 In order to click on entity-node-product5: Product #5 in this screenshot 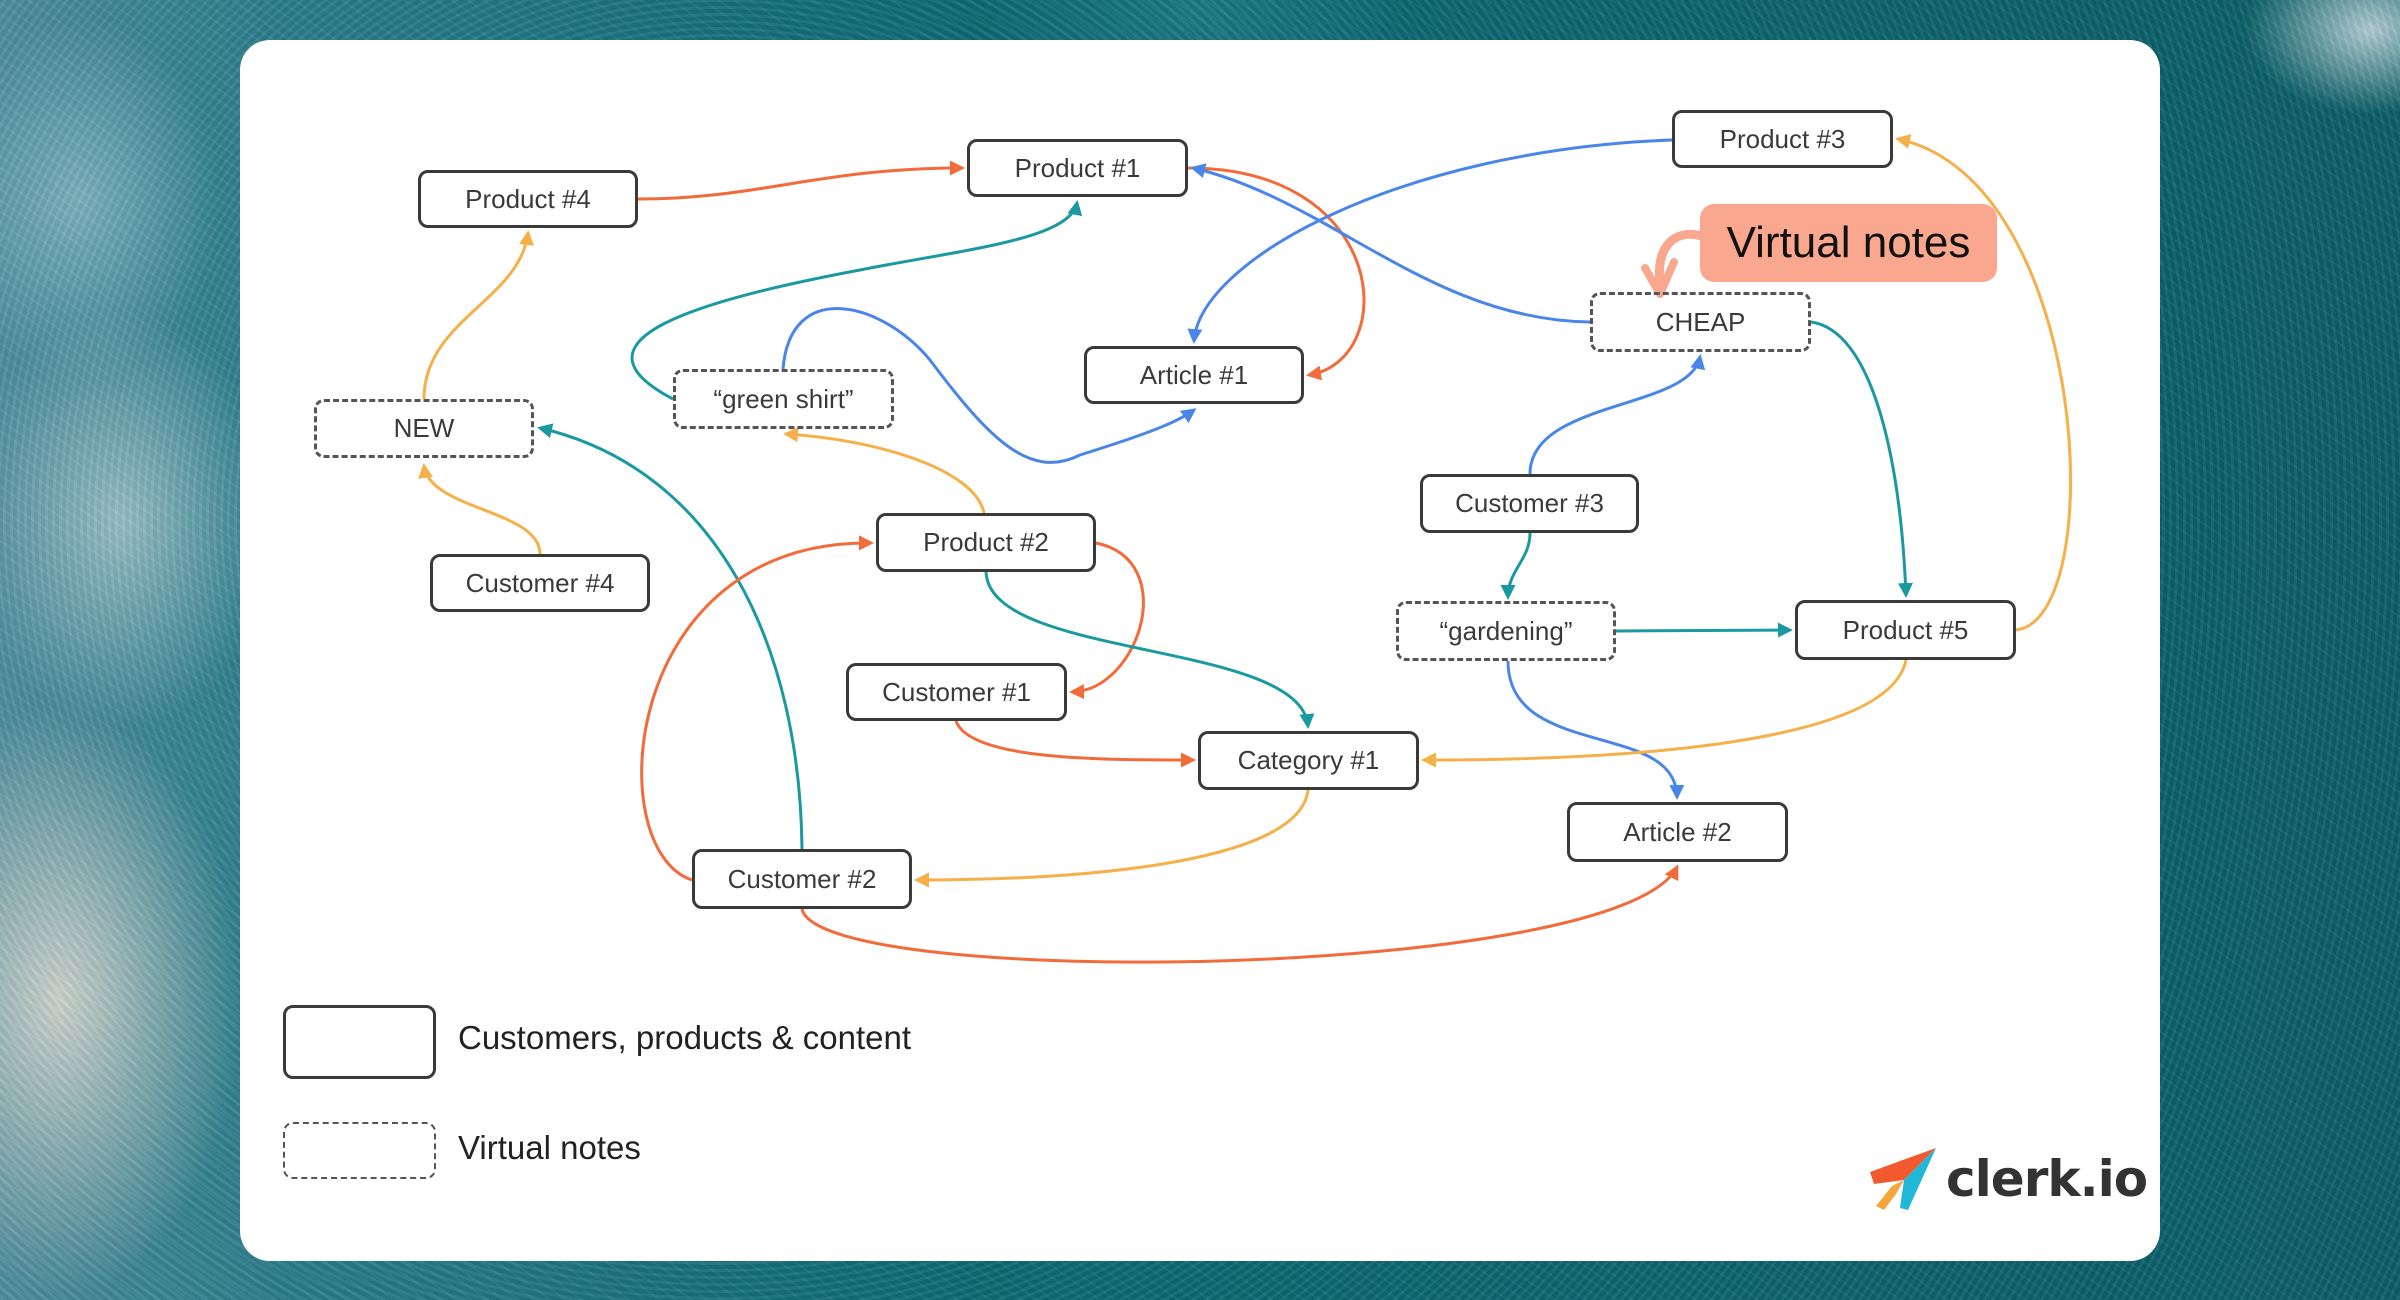, I will do `click(1905, 630)`.